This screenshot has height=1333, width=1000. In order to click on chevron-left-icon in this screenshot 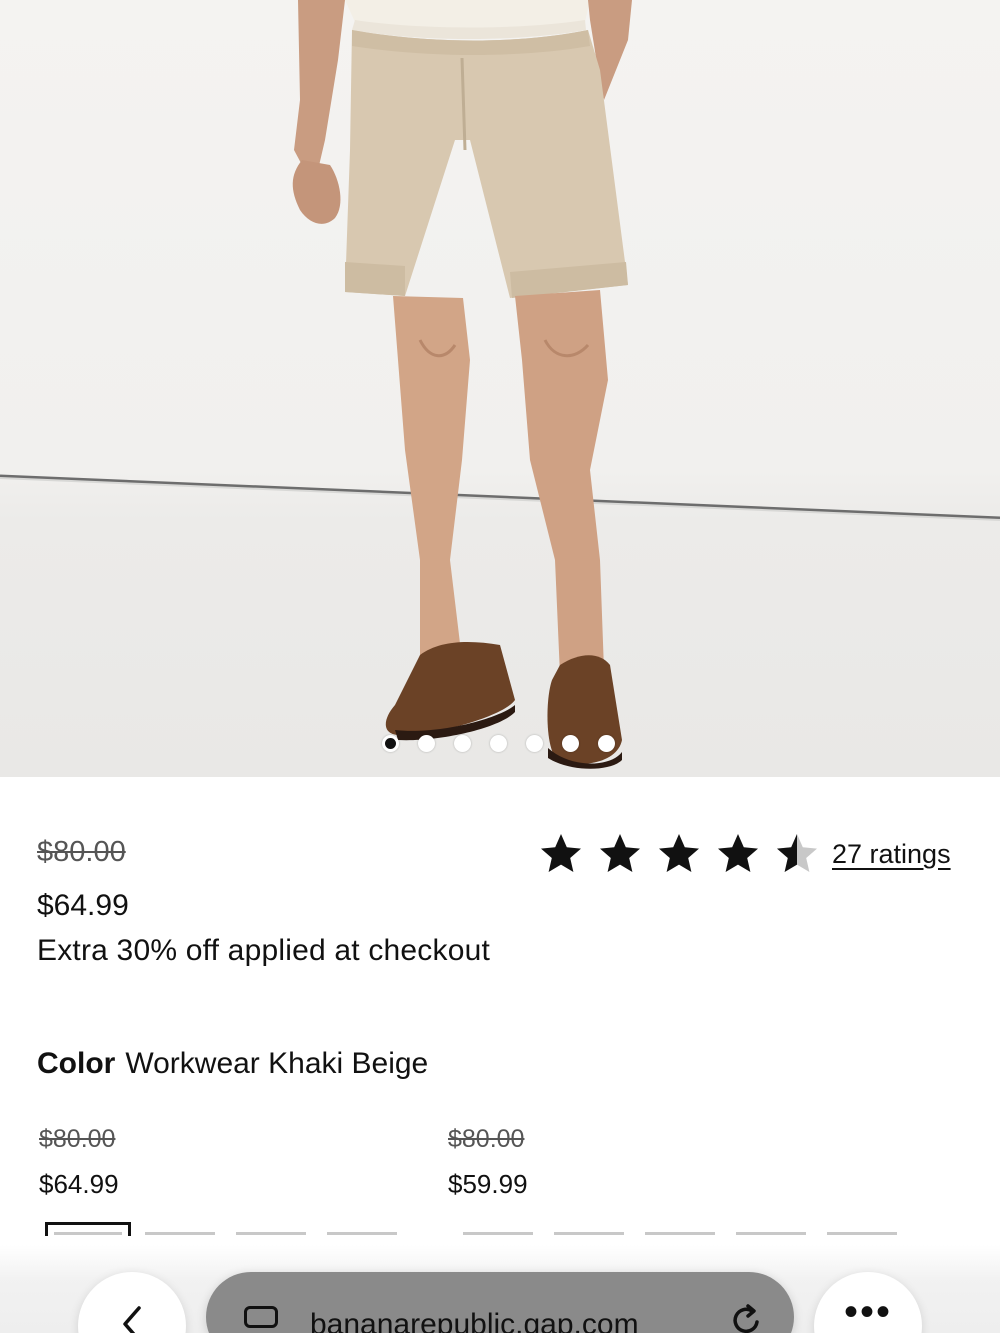, I will do `click(132, 1319)`.